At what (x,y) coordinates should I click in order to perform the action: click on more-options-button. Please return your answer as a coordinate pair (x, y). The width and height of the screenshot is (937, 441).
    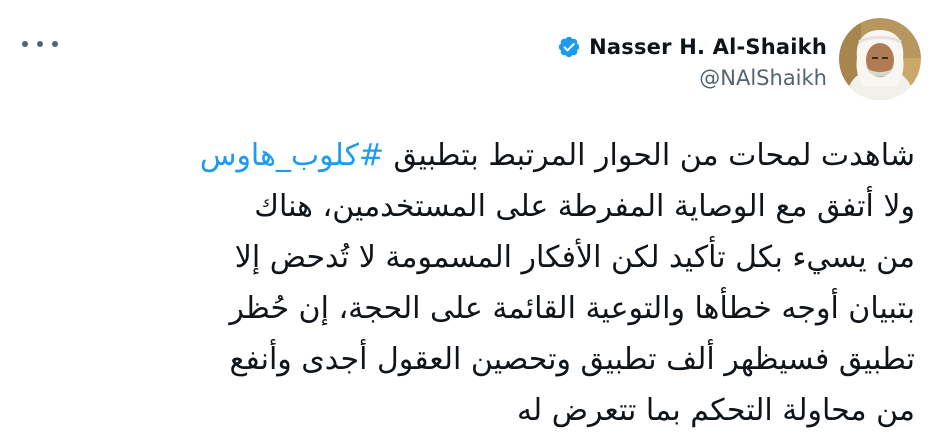
    Looking at the image, I should click on (40, 44).